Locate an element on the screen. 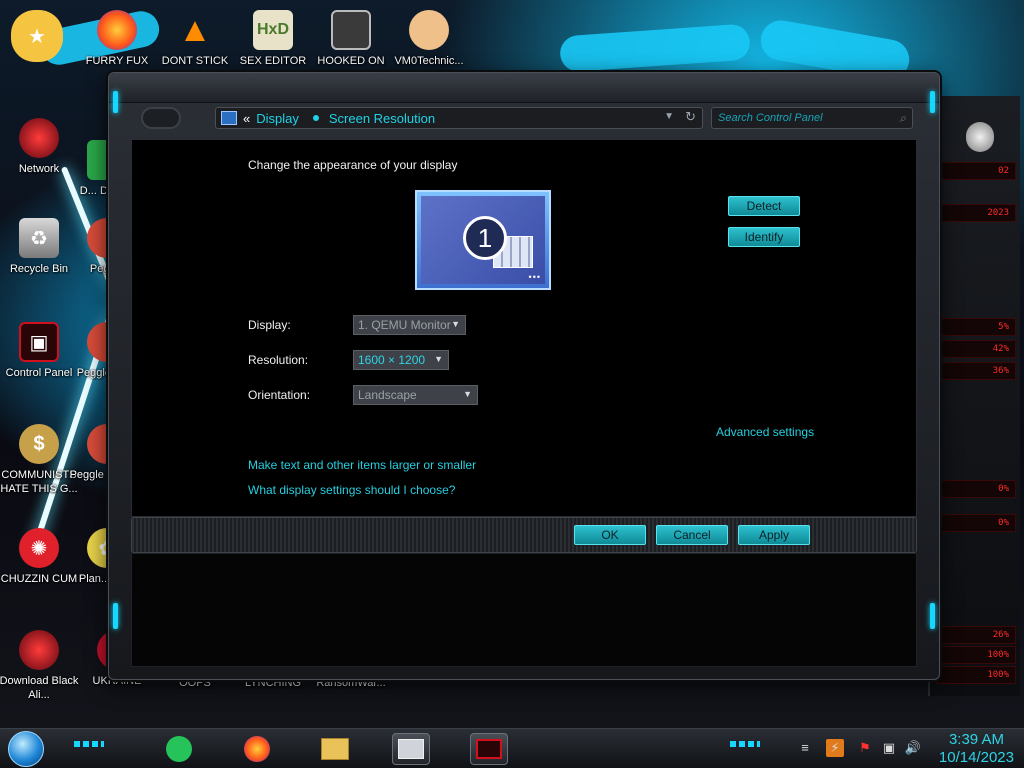  identify-button: Identify is located at coordinates (764, 237).